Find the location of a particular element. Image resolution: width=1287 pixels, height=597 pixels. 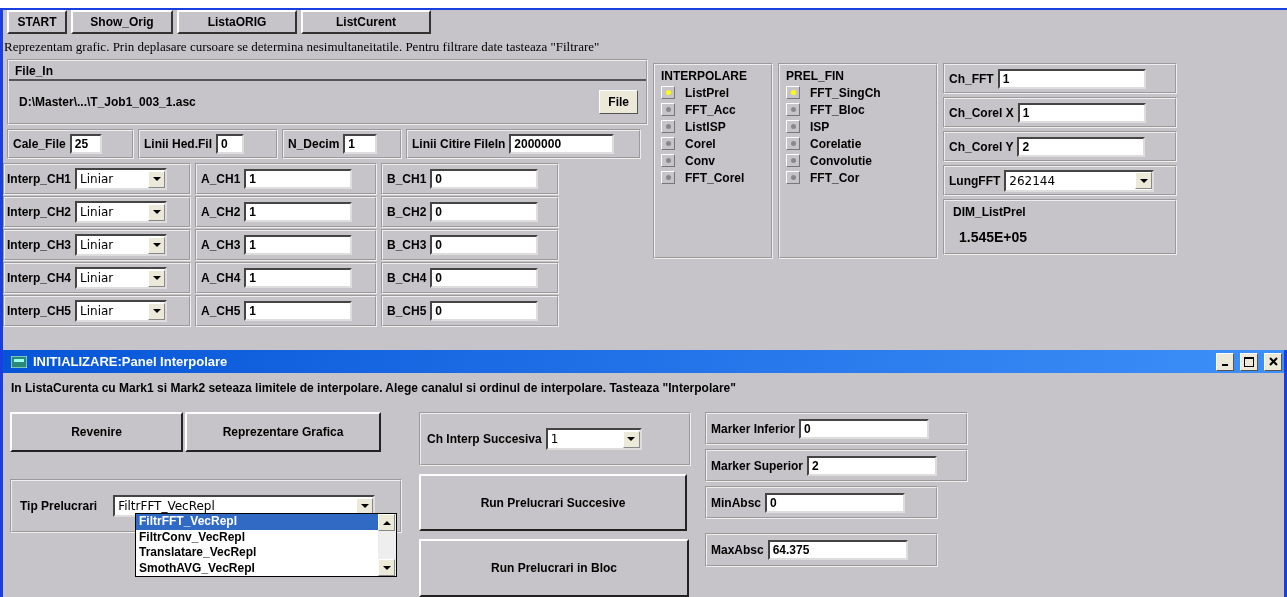

field-label: B_CH1 is located at coordinates (407, 179).